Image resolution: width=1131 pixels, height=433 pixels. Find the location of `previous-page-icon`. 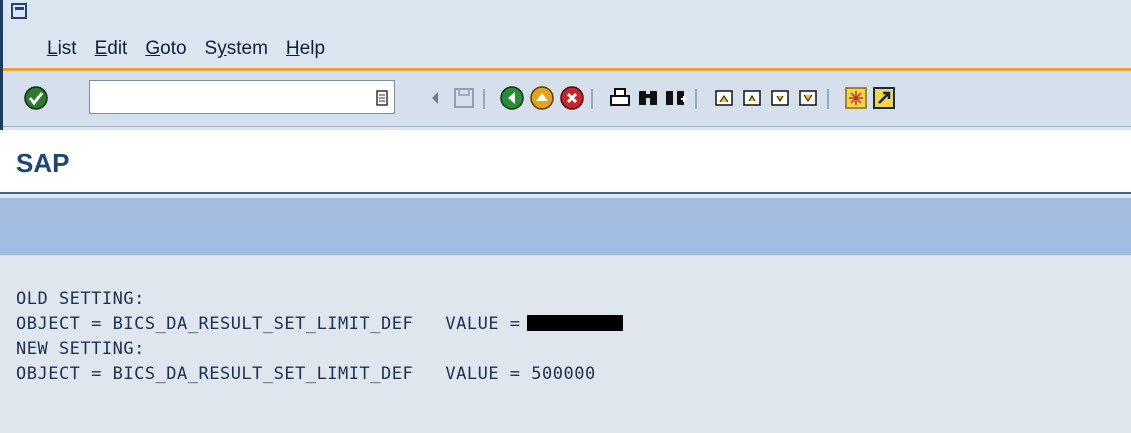

previous-page-icon is located at coordinates (752, 98).